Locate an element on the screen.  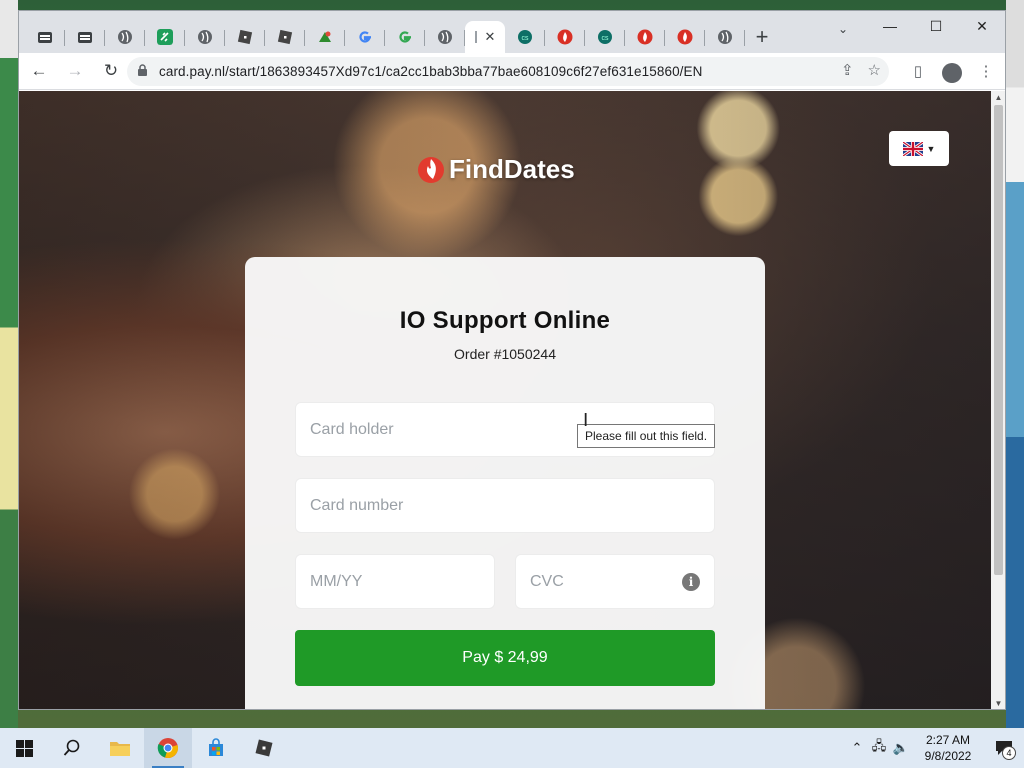
link-icon is located at coordinates (165, 37).